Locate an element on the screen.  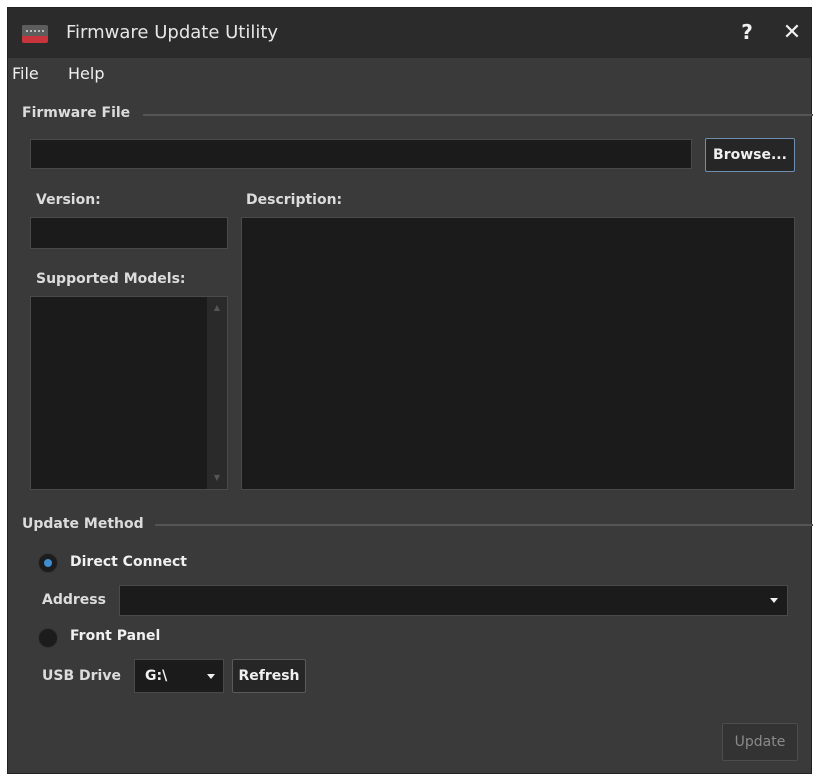
firmware-file-path-input is located at coordinates (361, 154).